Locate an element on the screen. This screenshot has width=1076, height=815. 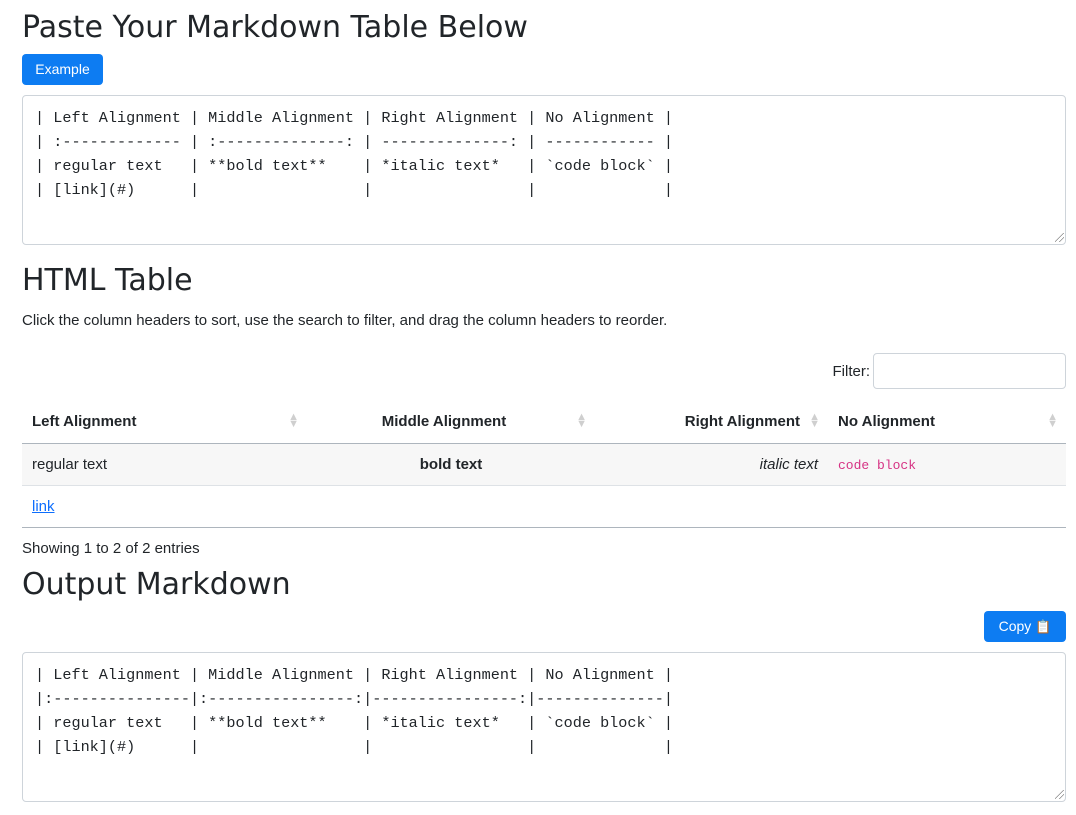
table-cell: regular text is located at coordinates (164, 464).